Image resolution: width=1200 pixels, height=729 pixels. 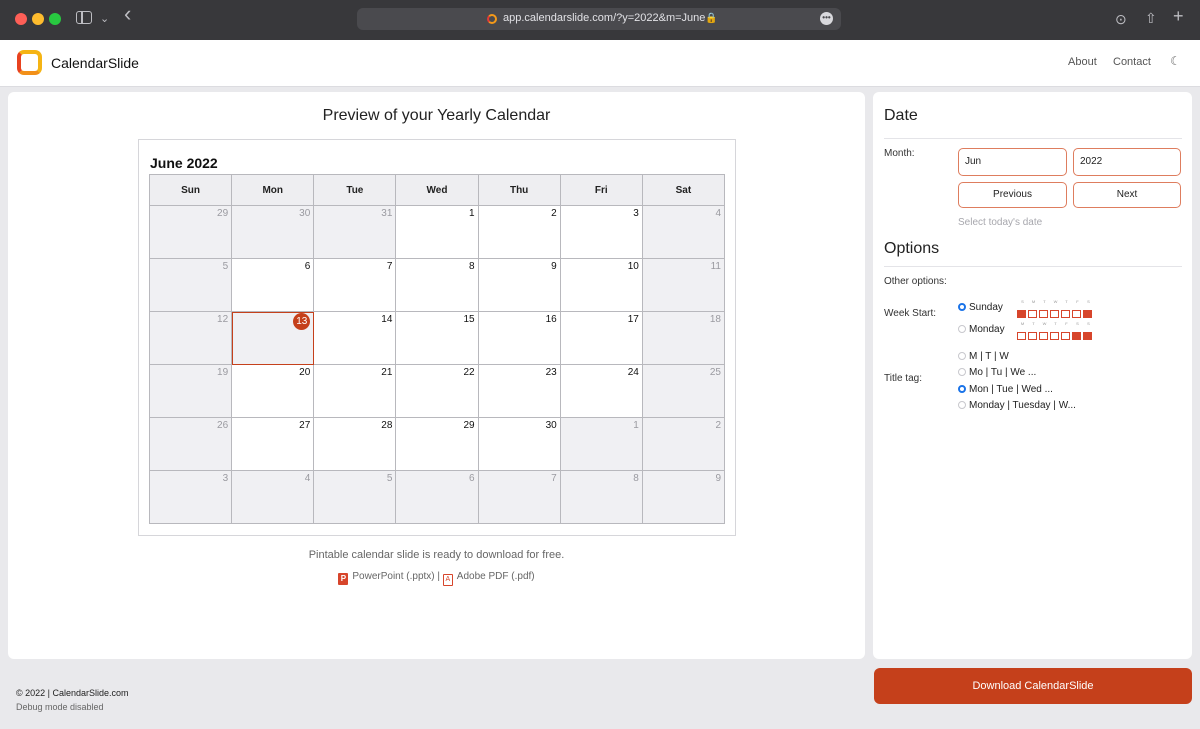 What do you see at coordinates (496, 576) in the screenshot?
I see `pdf-download-link: Adobe PDF (.pdf)` at bounding box center [496, 576].